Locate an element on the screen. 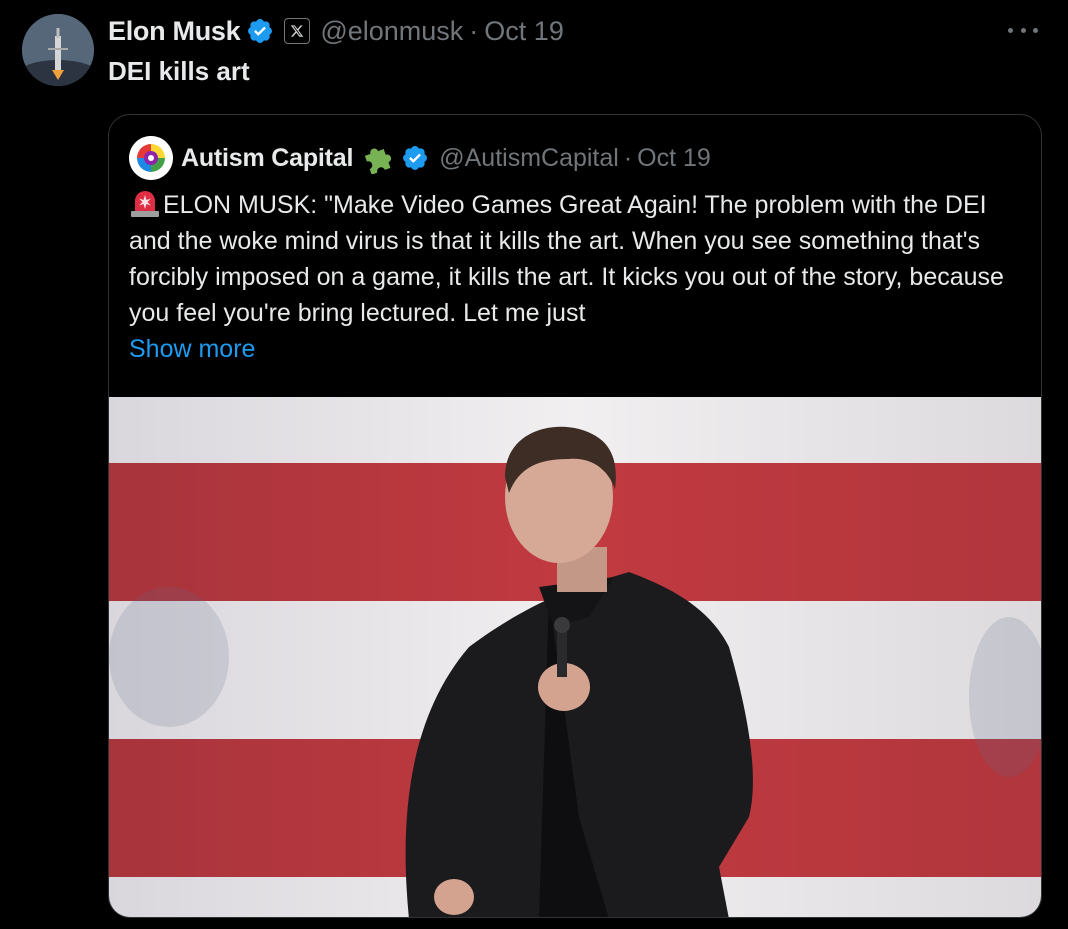 The height and width of the screenshot is (929, 1068). rotating-light-icon is located at coordinates (145, 203).